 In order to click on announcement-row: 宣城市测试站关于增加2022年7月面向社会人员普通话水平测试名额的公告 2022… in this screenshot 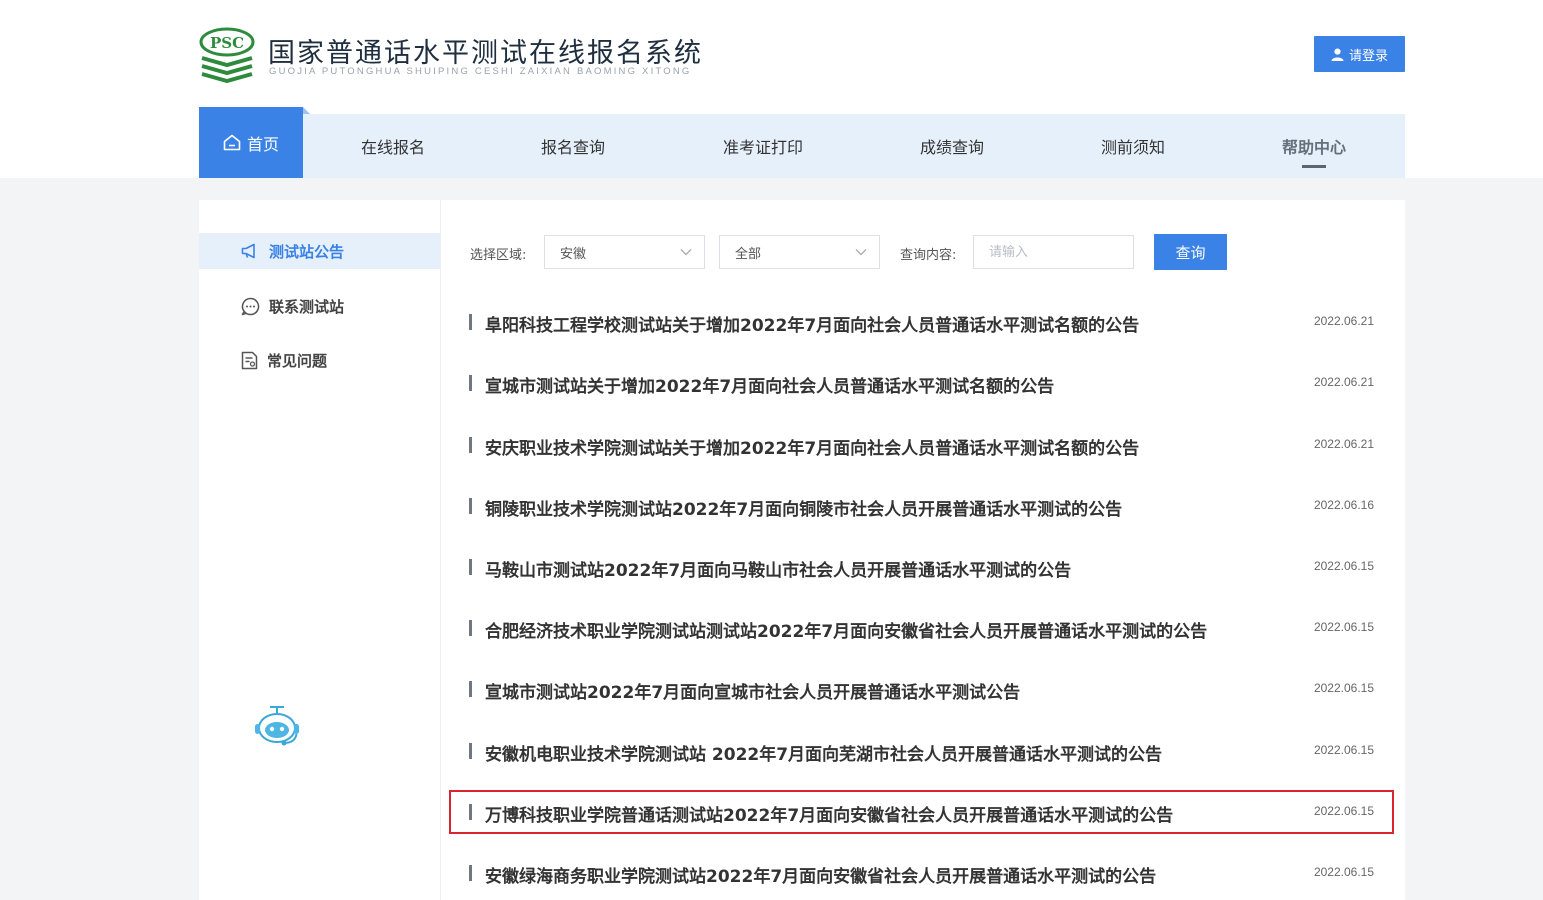, I will do `click(921, 383)`.